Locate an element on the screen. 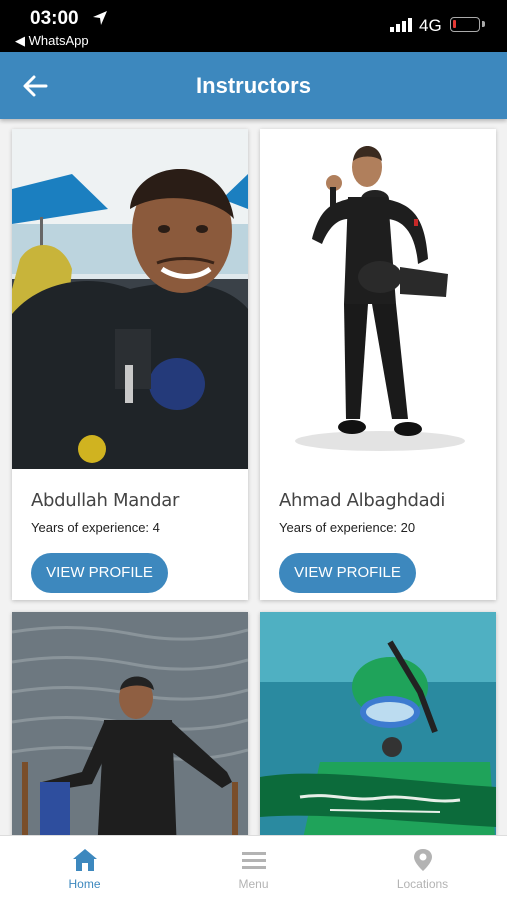  tab-locations: Locations is located at coordinates (422, 868).